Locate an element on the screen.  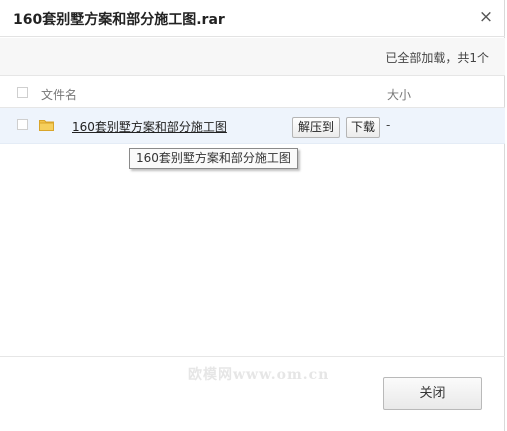
dialog-title: 160套别墅方案和部分施工图.rar is located at coordinates (119, 20).